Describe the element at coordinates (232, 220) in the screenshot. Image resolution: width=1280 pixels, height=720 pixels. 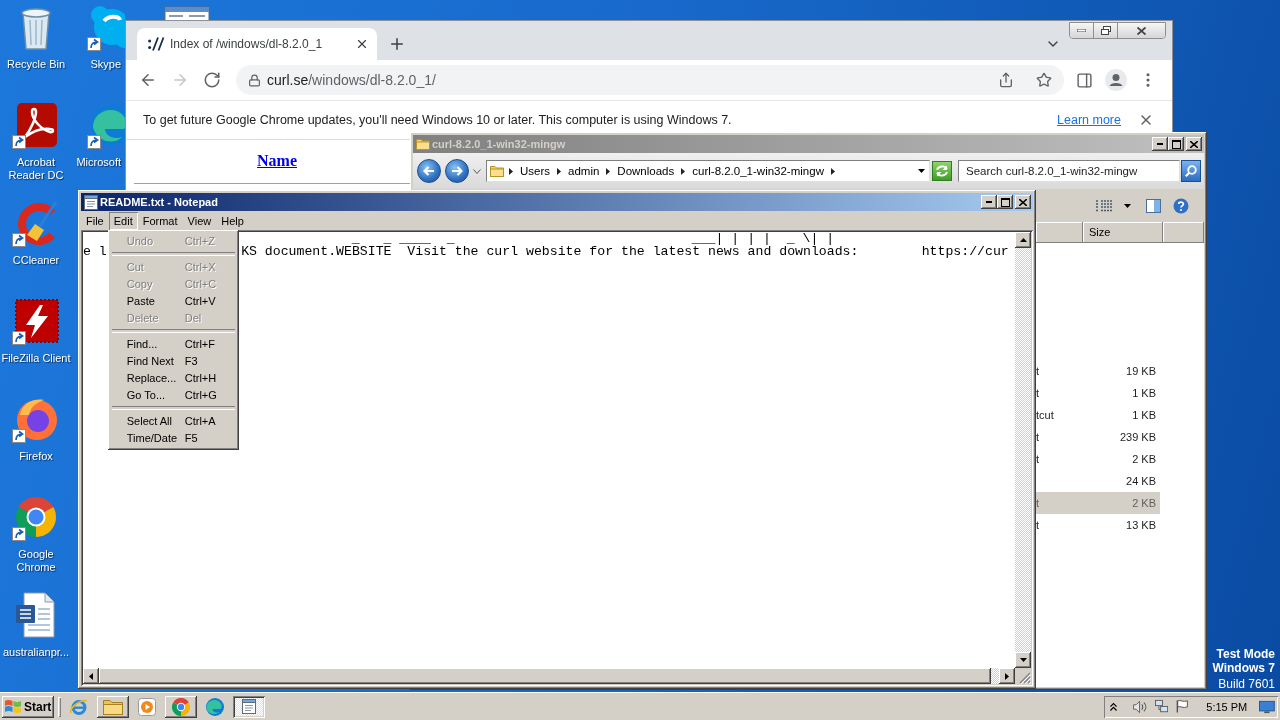
I see `menu-item: Help` at that location.